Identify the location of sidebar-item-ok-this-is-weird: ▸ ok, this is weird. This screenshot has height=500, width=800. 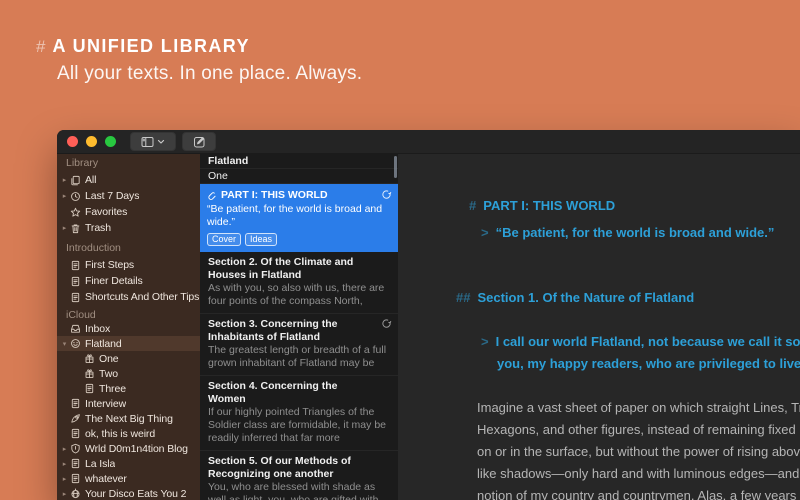
(128, 433).